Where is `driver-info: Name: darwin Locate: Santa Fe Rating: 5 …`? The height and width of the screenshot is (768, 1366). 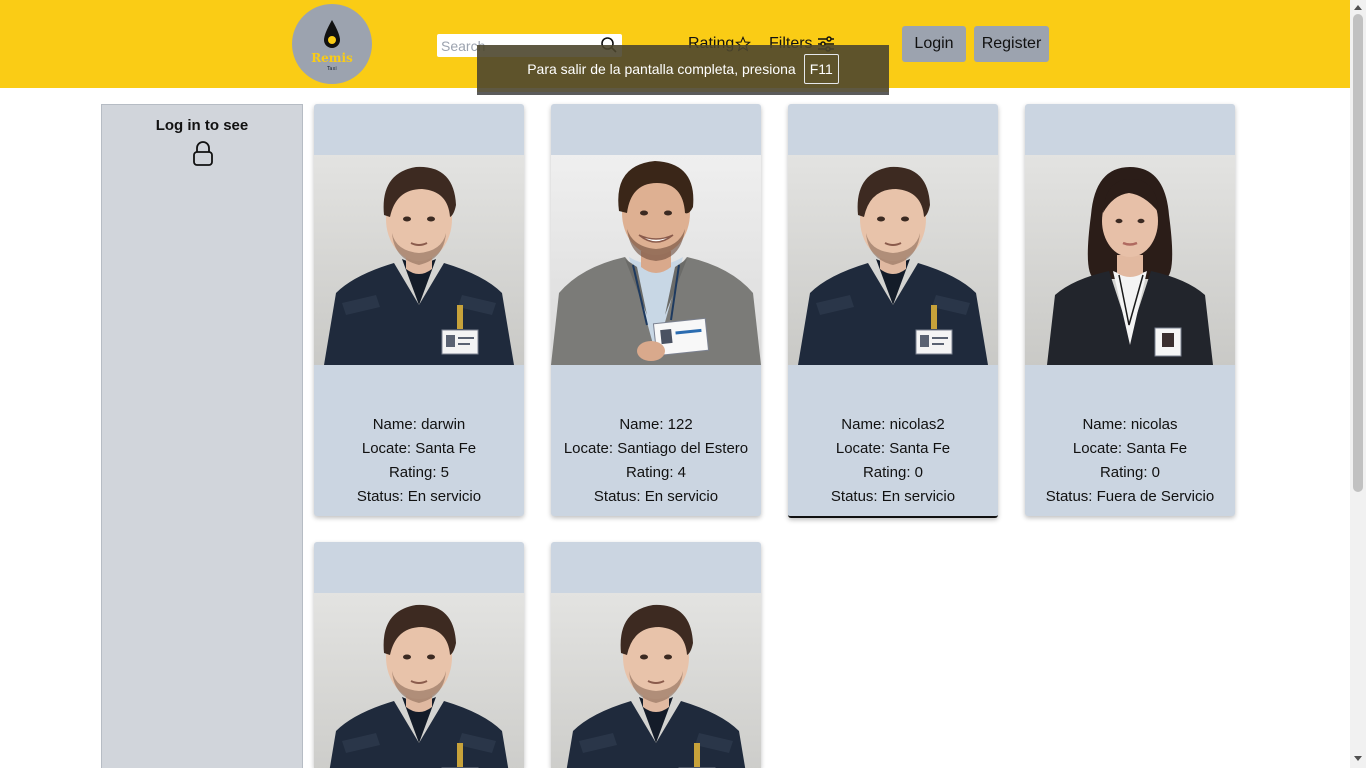
driver-info: Name: darwin Locate: Santa Fe Rating: 5 … is located at coordinates (419, 461).